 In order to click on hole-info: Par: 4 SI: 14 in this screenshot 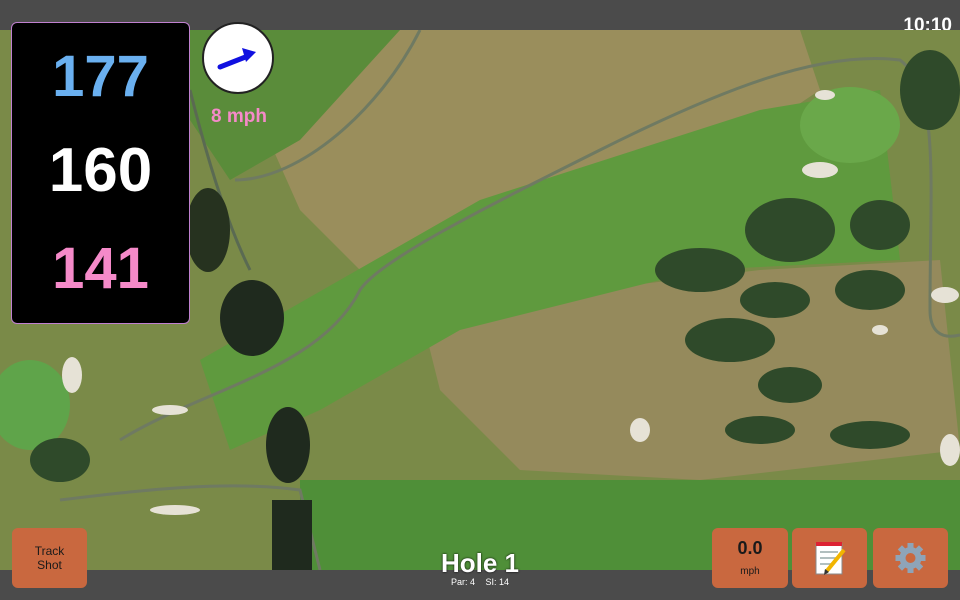, I will do `click(480, 582)`.